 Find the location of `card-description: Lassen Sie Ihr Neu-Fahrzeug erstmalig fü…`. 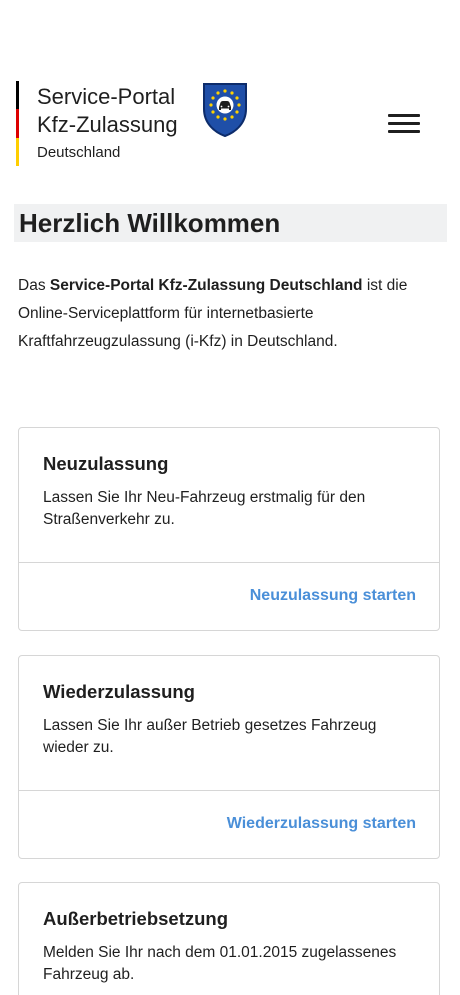

card-description: Lassen Sie Ihr Neu-Fahrzeug erstmalig fü… is located at coordinates (204, 508).